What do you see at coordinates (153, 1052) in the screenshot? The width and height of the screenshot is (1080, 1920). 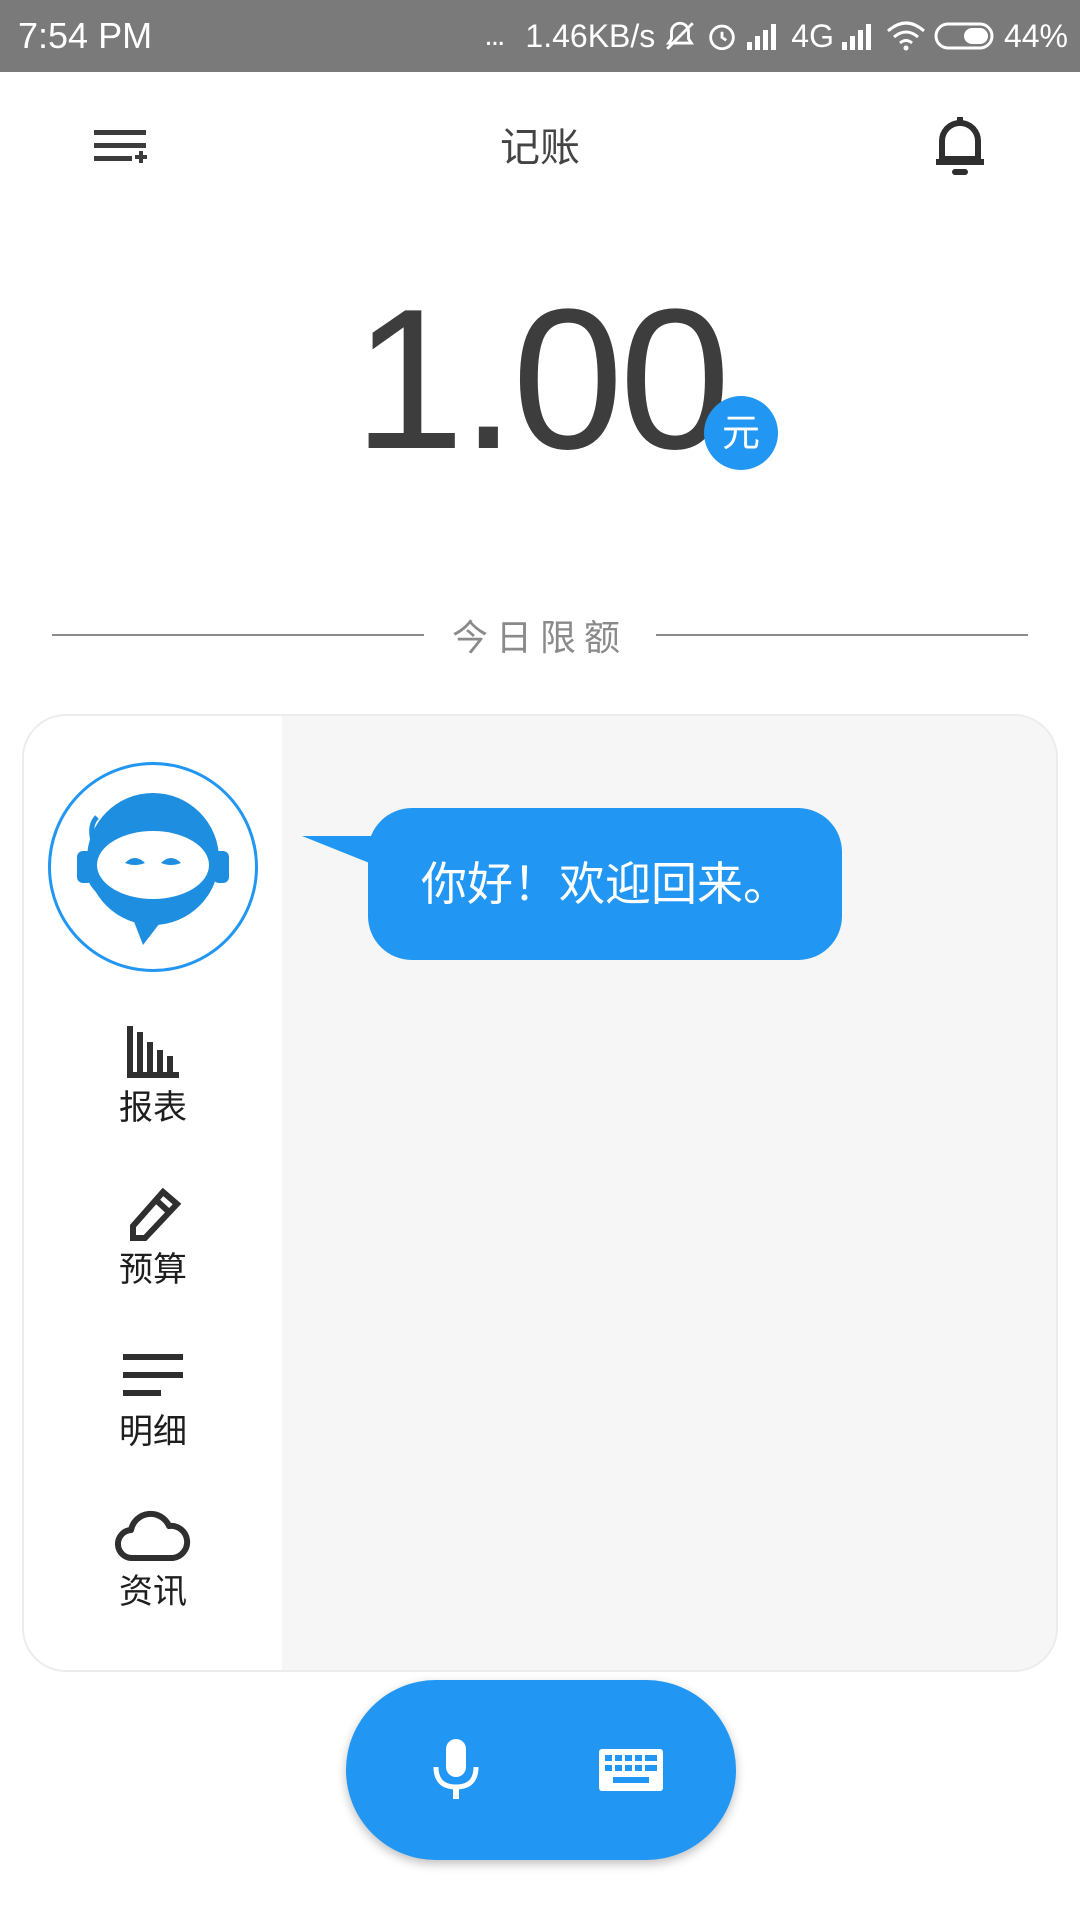 I see `bar-chart-icon` at bounding box center [153, 1052].